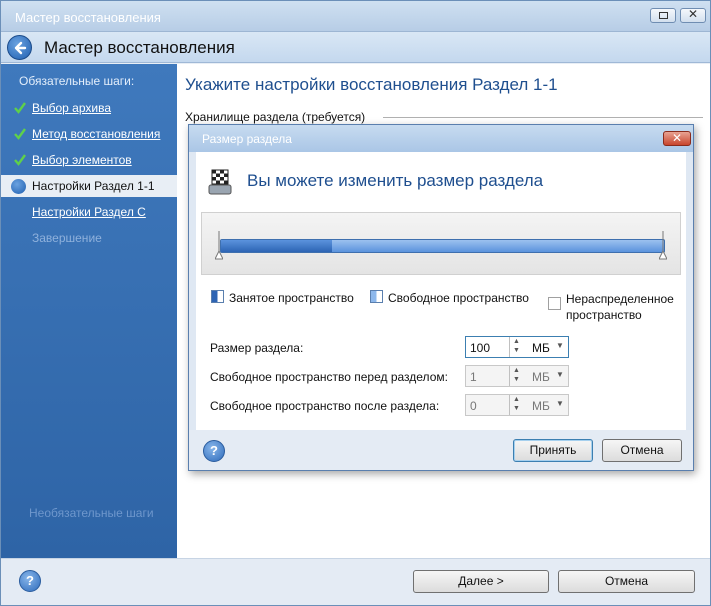 This screenshot has height=606, width=711. I want to click on wizard-title: Мастер восстановления, so click(139, 47).